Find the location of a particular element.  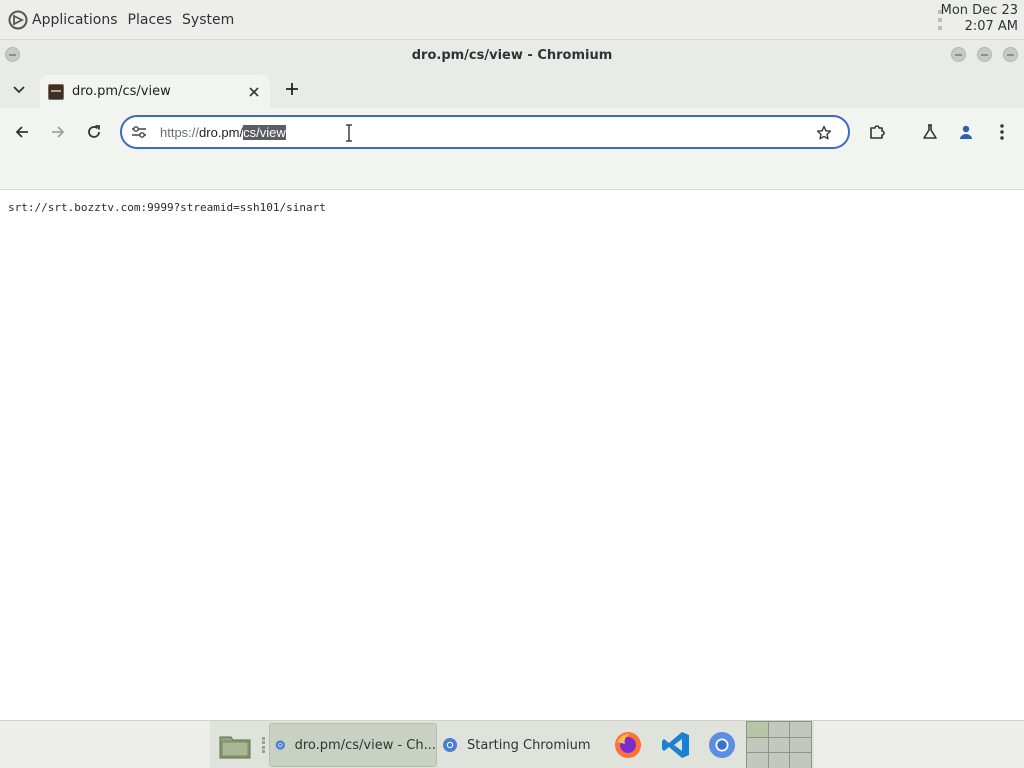

reload-icon is located at coordinates (94, 131).